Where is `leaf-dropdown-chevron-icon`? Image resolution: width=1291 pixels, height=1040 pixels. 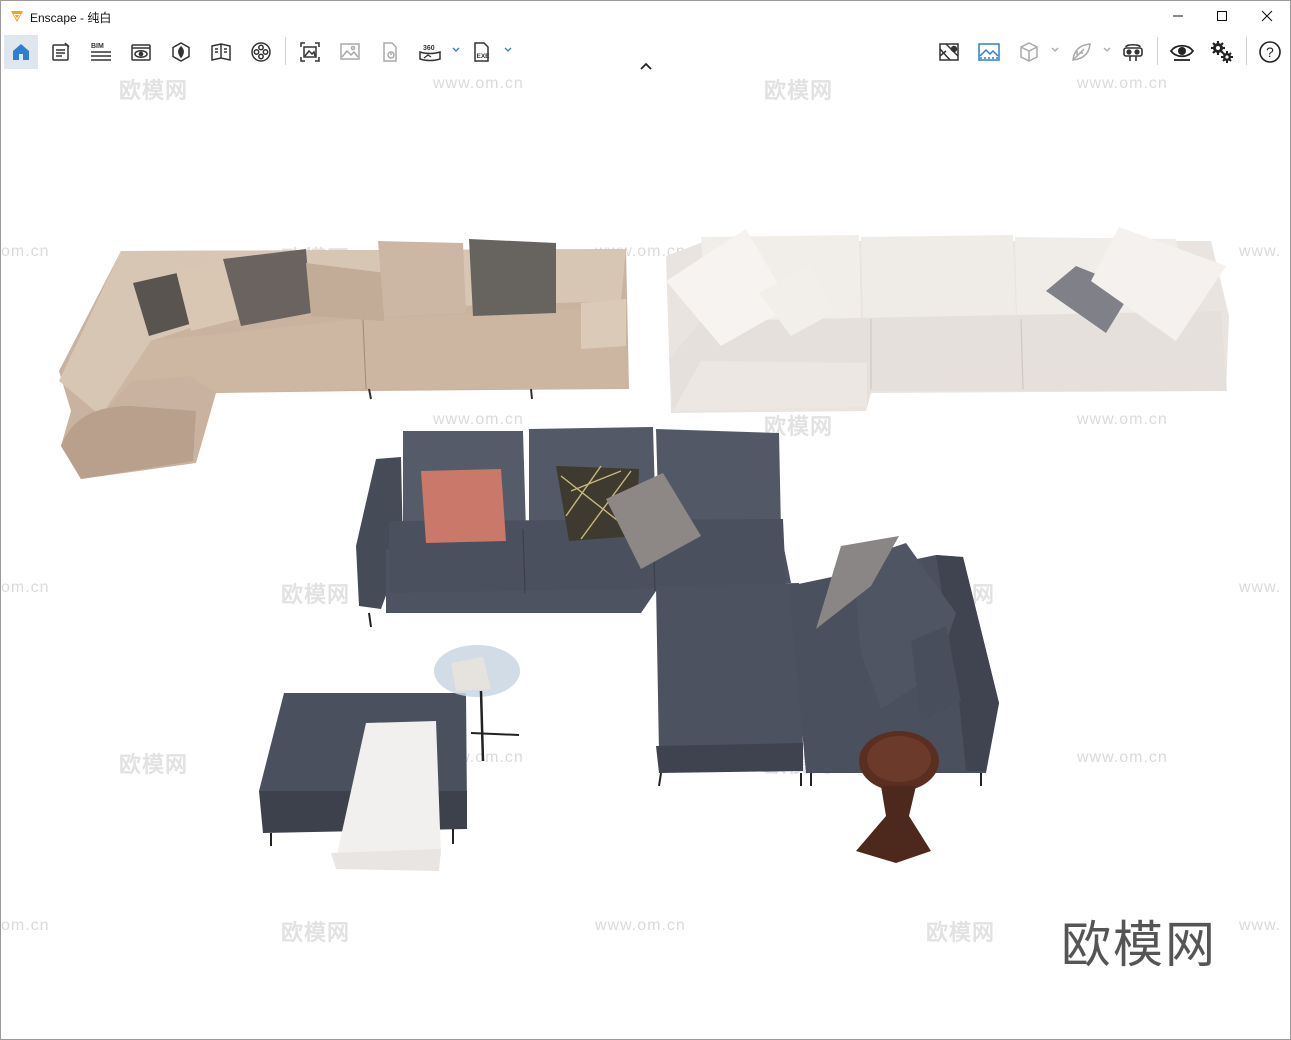 leaf-dropdown-chevron-icon is located at coordinates (1107, 50).